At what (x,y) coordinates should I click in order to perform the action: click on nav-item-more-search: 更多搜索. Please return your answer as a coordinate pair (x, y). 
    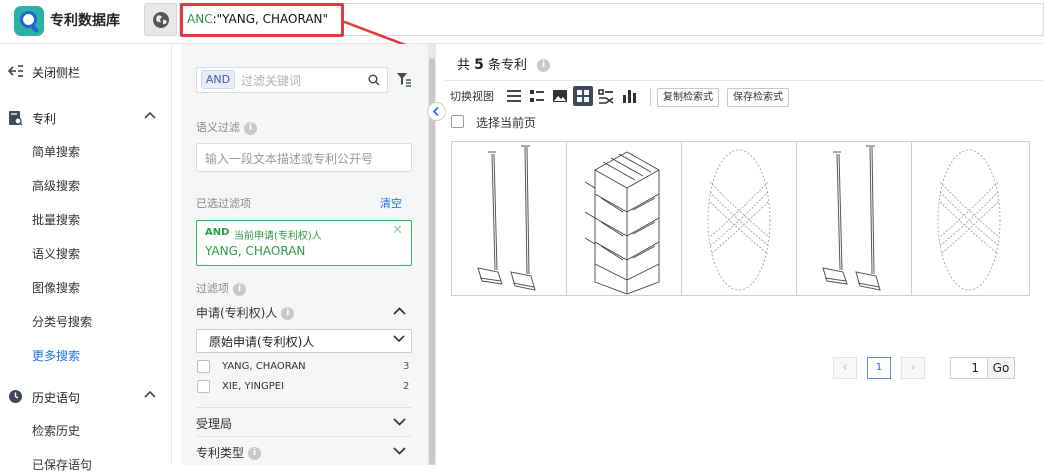
    Looking at the image, I should click on (56, 355).